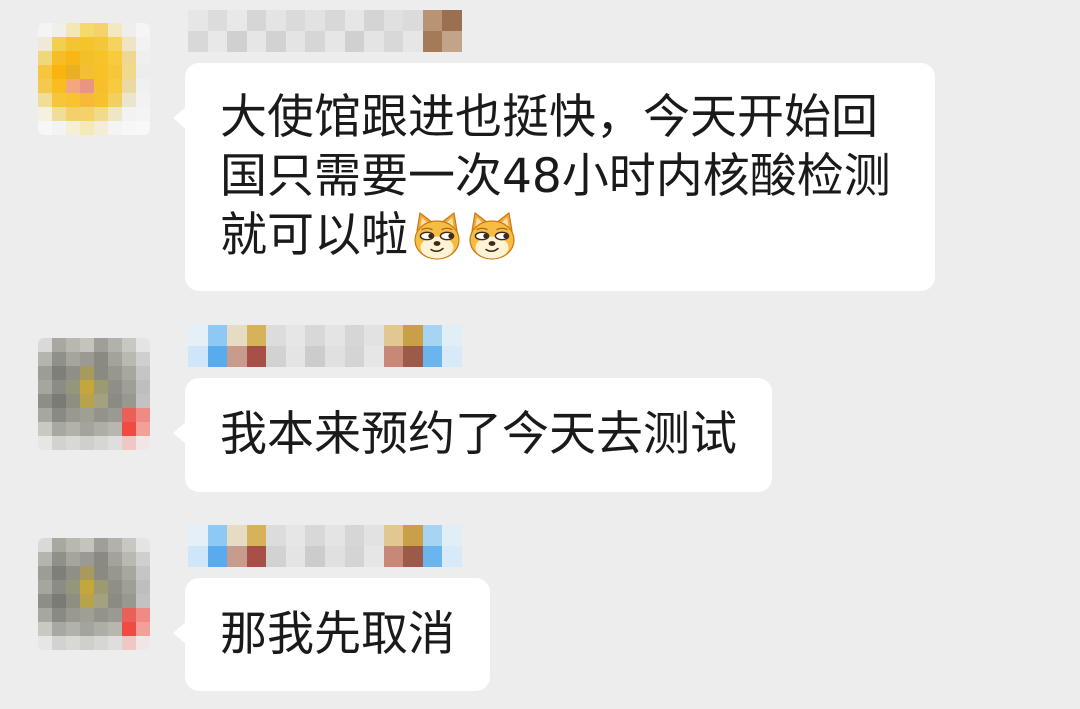 The width and height of the screenshot is (1080, 709). I want to click on message-line-text: 那我先取消, so click(337, 634).